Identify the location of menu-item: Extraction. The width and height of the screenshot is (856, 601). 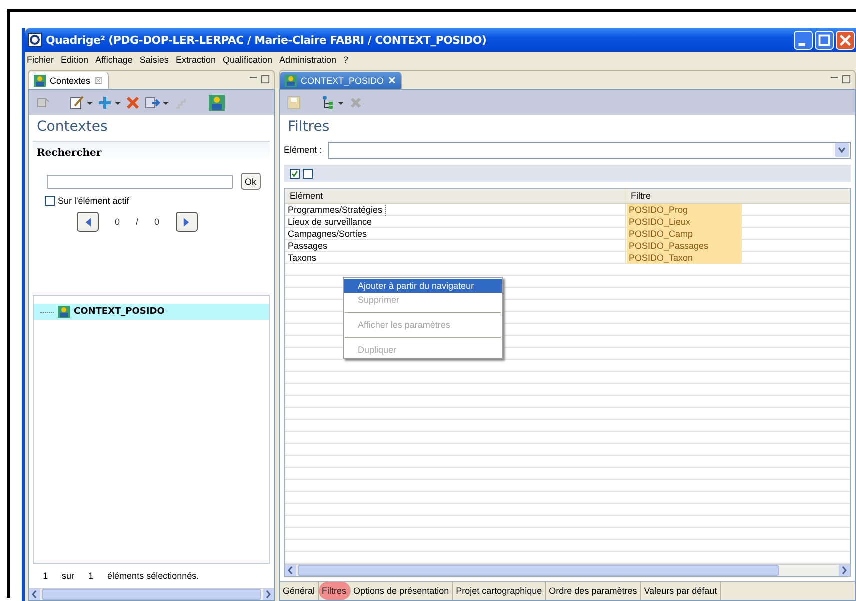
(196, 59).